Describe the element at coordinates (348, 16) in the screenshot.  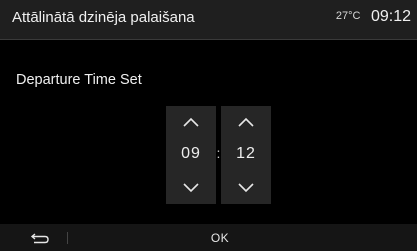
I see `temperature-readout: 27°C` at that location.